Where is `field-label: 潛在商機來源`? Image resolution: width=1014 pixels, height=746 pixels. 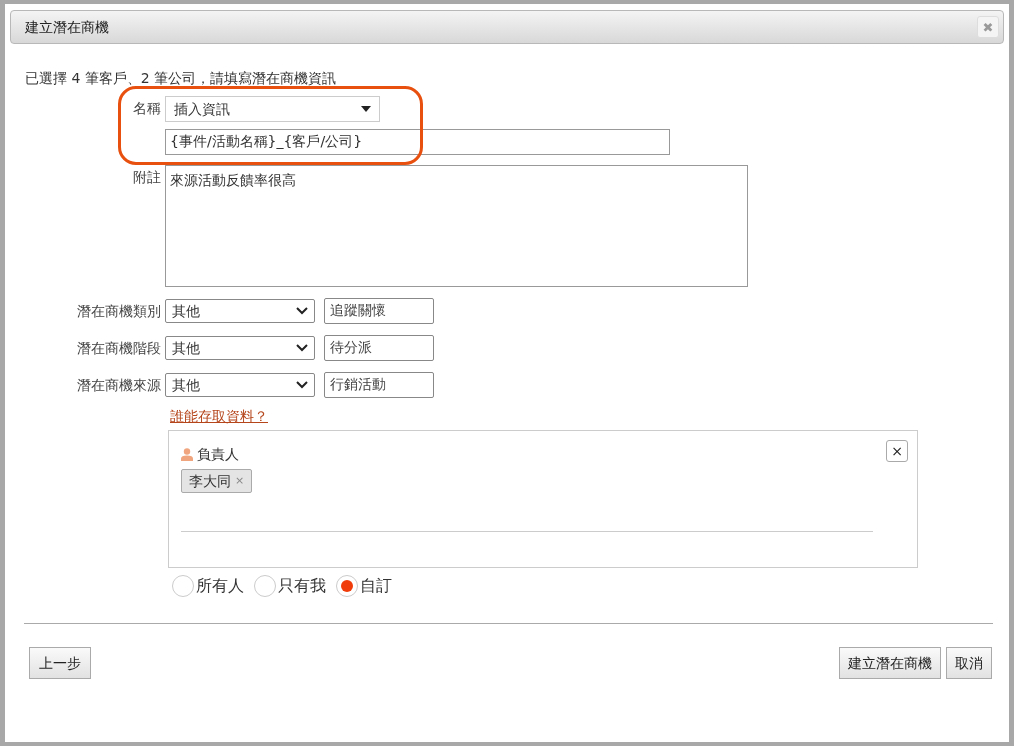 field-label: 潛在商機來源 is located at coordinates (119, 385).